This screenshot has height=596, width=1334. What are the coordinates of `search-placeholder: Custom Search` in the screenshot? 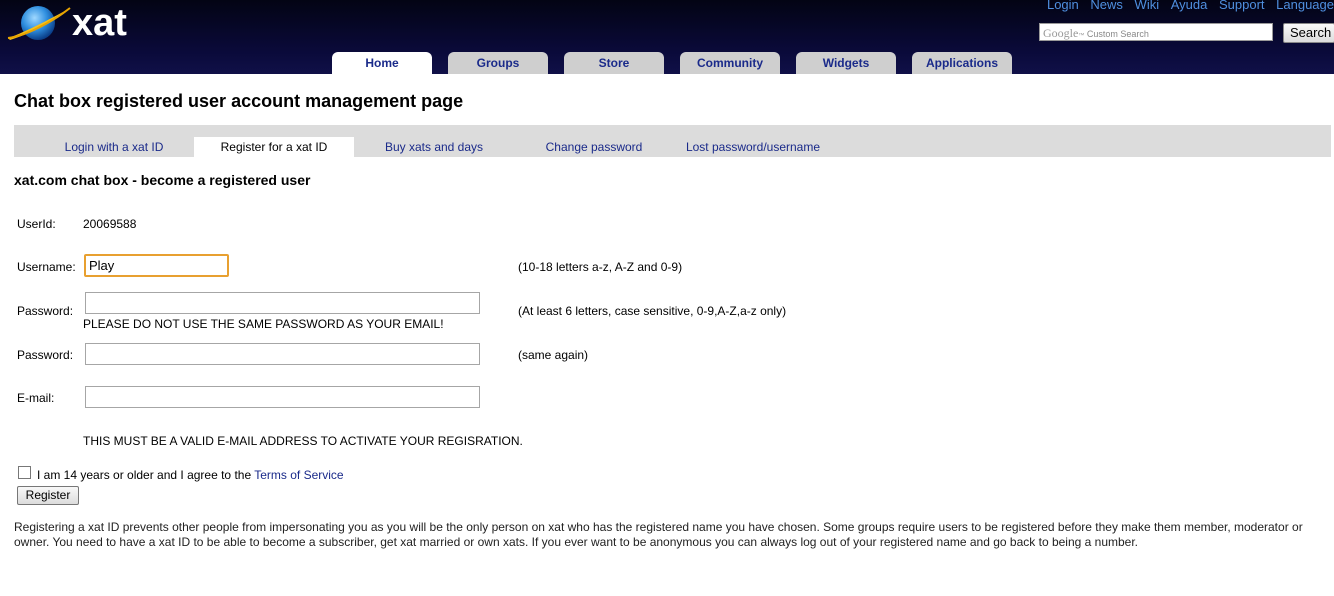 It's located at (1117, 34).